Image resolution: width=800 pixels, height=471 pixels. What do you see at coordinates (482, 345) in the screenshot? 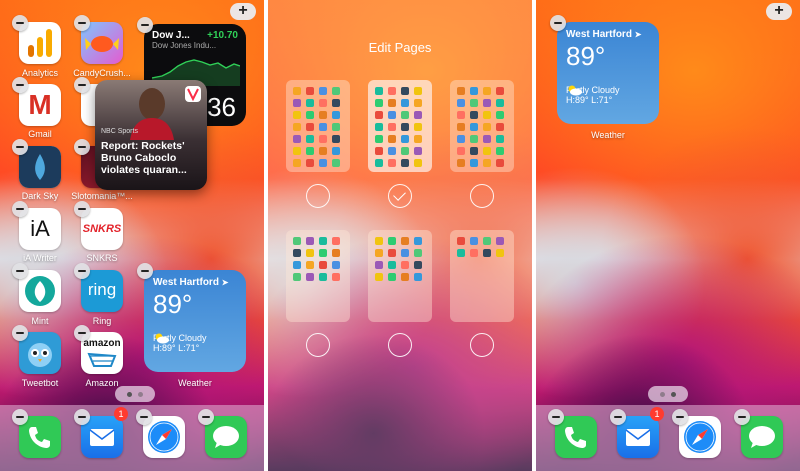
I see `page-6-toggle` at bounding box center [482, 345].